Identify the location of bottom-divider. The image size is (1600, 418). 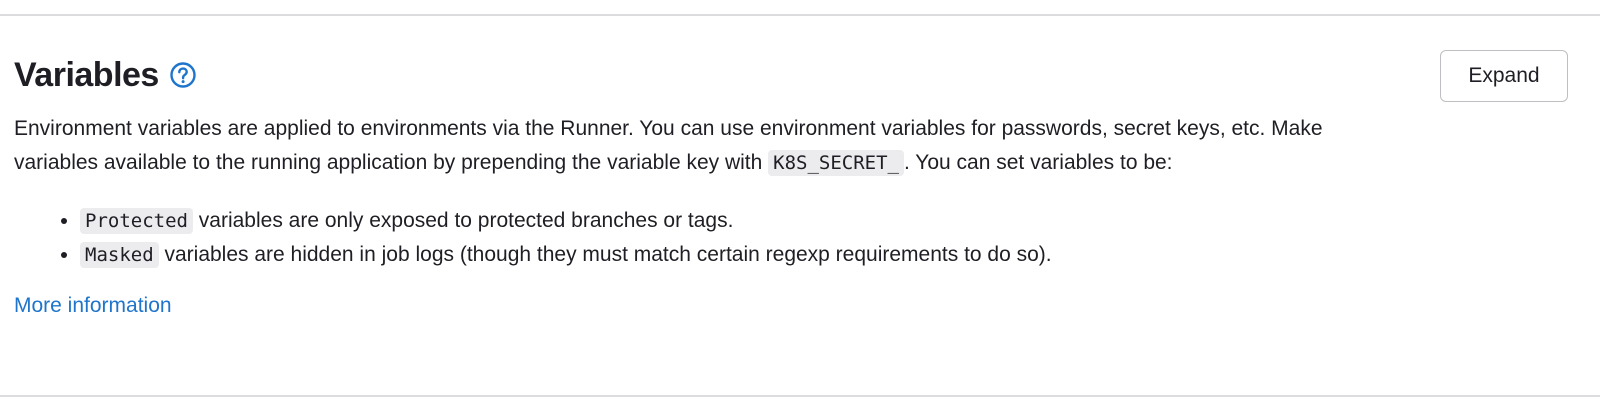
(800, 396).